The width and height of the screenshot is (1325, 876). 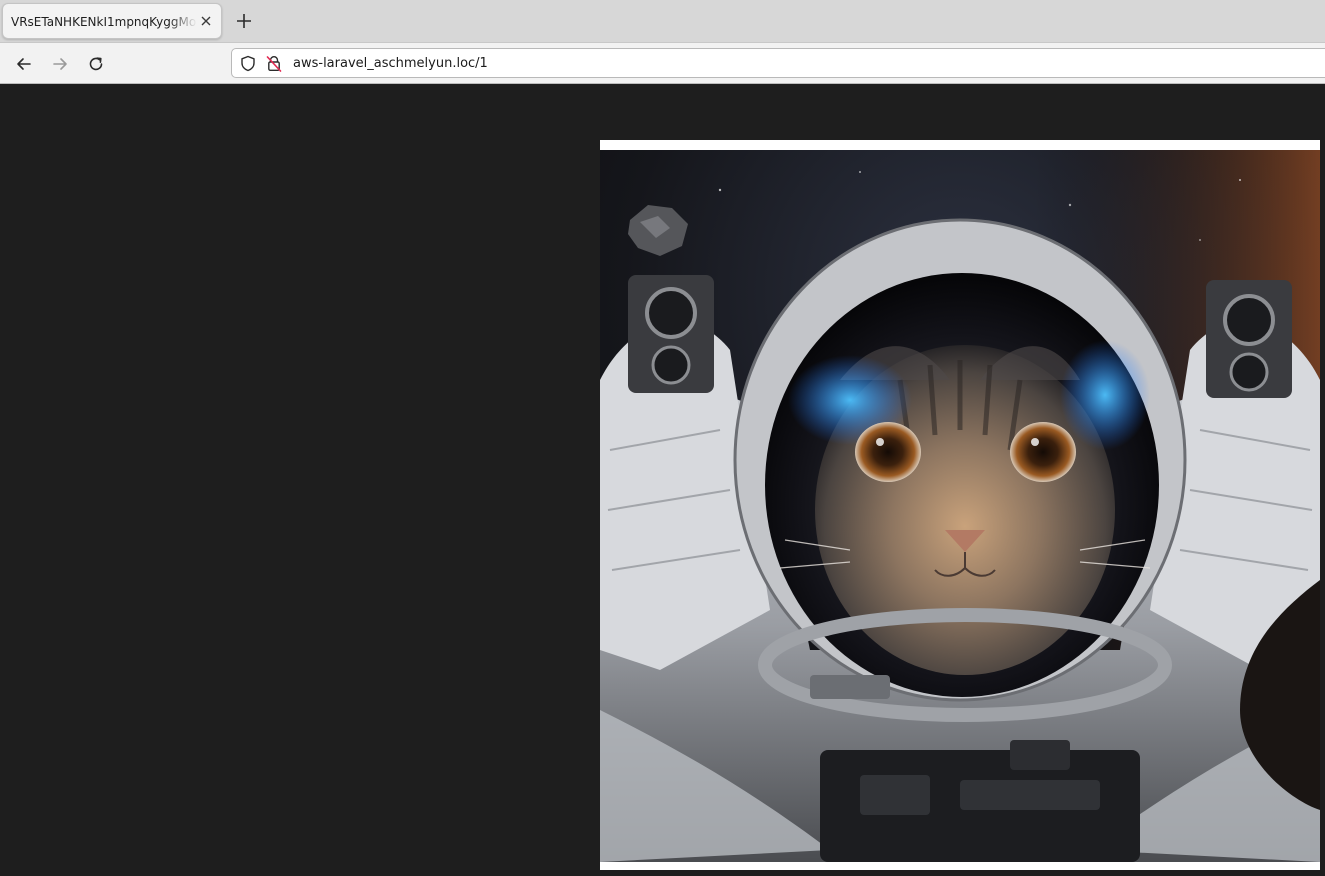 I want to click on back-button, so click(x=24, y=64).